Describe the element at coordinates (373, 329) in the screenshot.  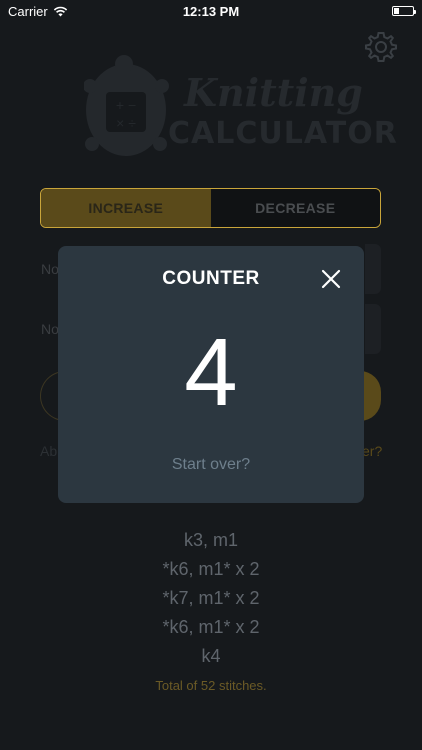
I see `row2-field` at that location.